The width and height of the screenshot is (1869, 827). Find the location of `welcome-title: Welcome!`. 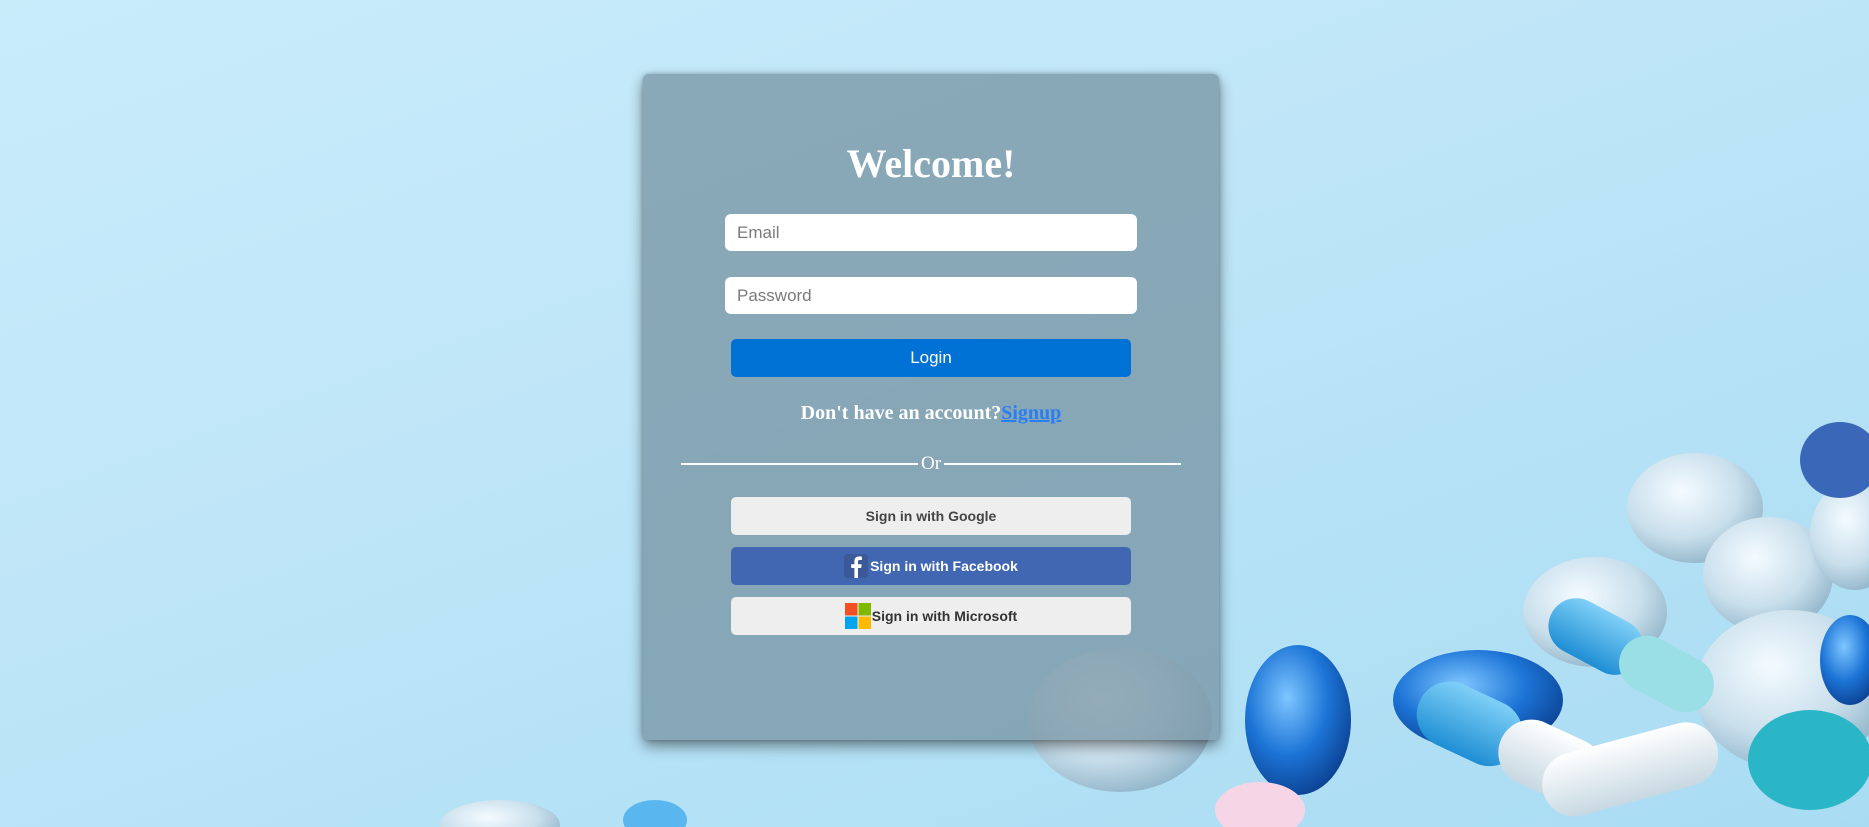

welcome-title: Welcome! is located at coordinates (931, 163).